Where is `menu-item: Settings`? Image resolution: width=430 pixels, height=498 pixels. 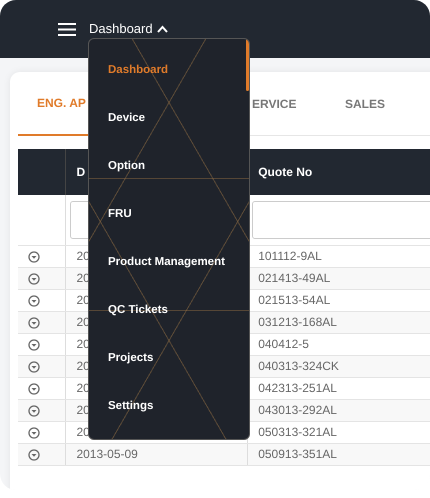
menu-item: Settings is located at coordinates (124, 405).